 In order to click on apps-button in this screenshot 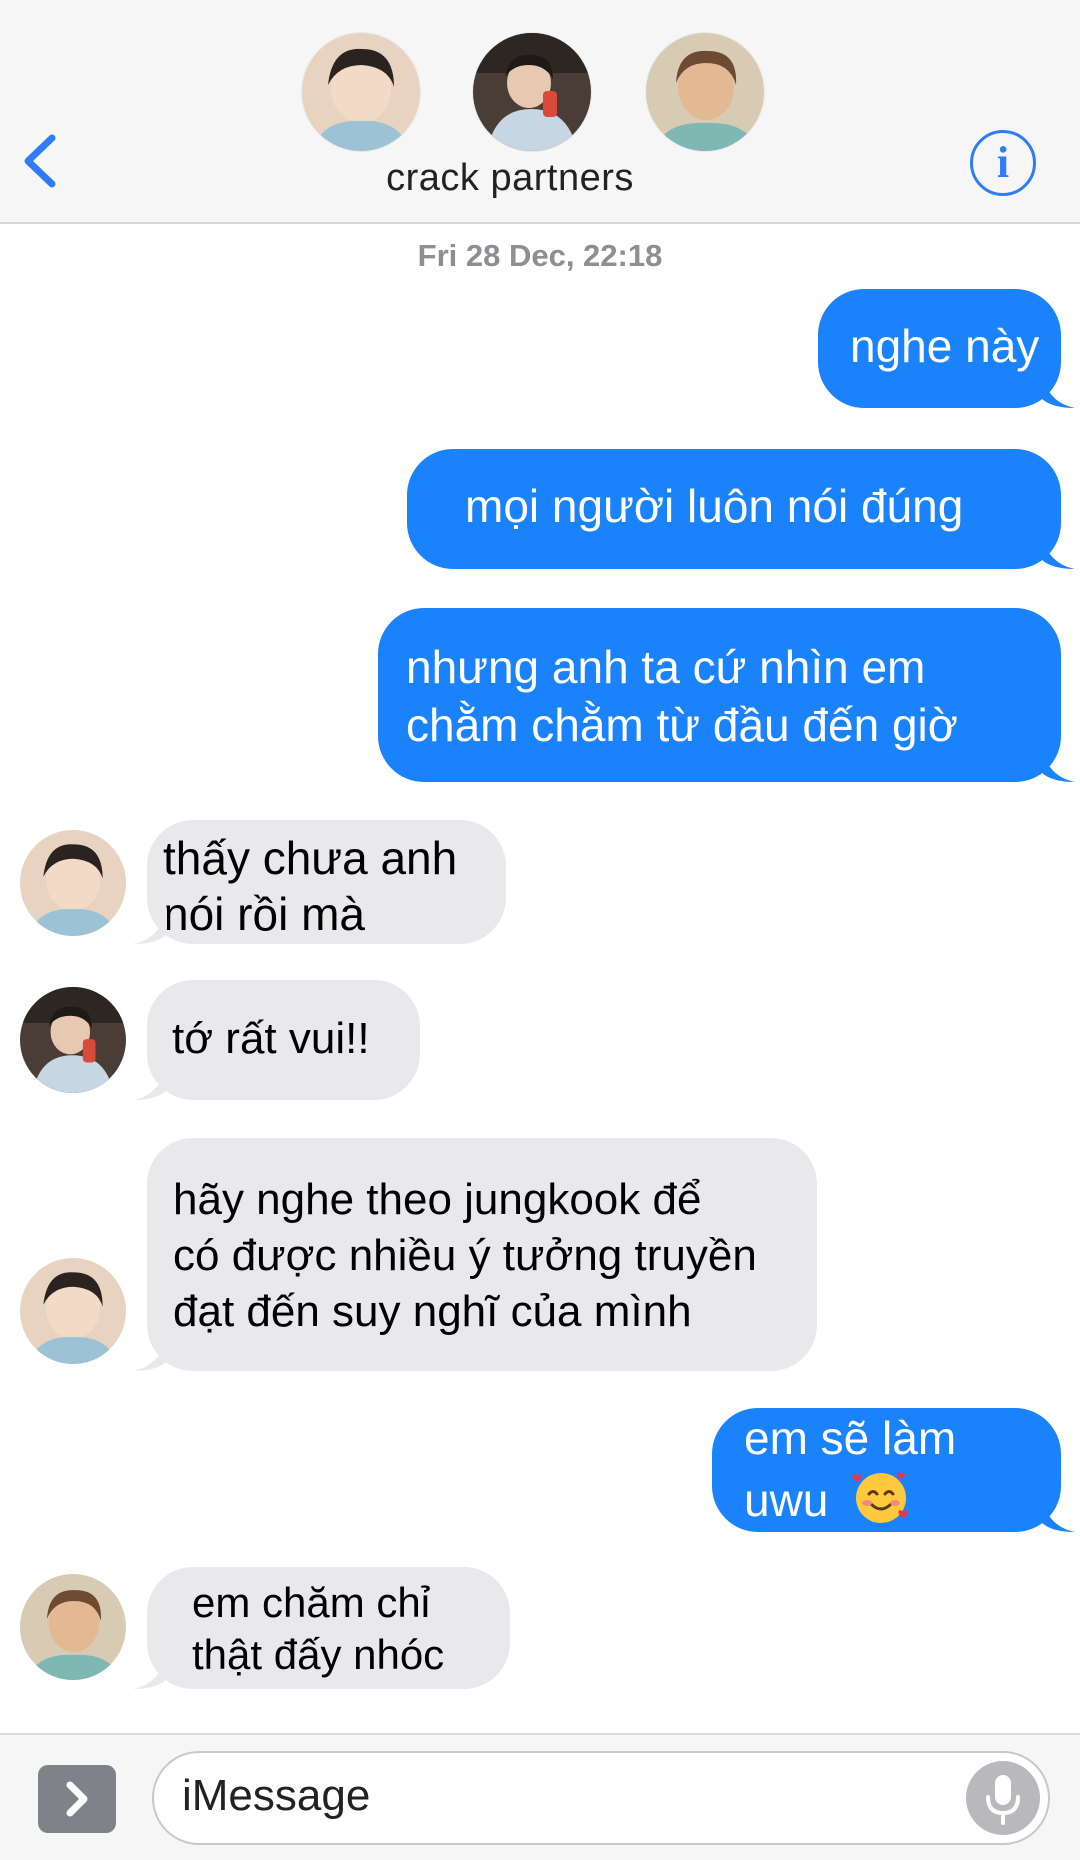, I will do `click(77, 1799)`.